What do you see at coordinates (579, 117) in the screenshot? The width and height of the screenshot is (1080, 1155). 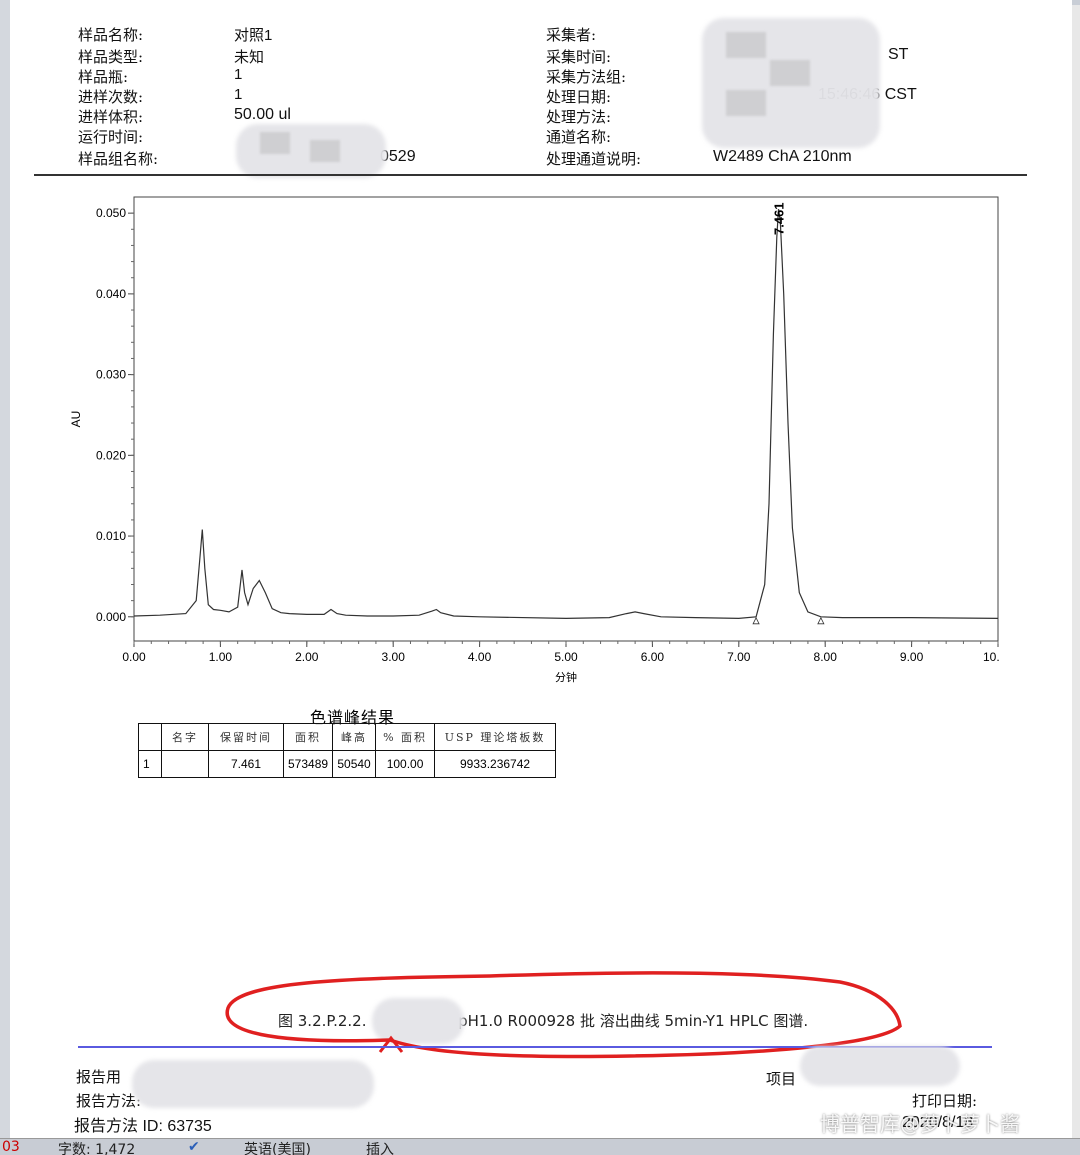 I see `header-label-process-method: 处理方法:` at bounding box center [579, 117].